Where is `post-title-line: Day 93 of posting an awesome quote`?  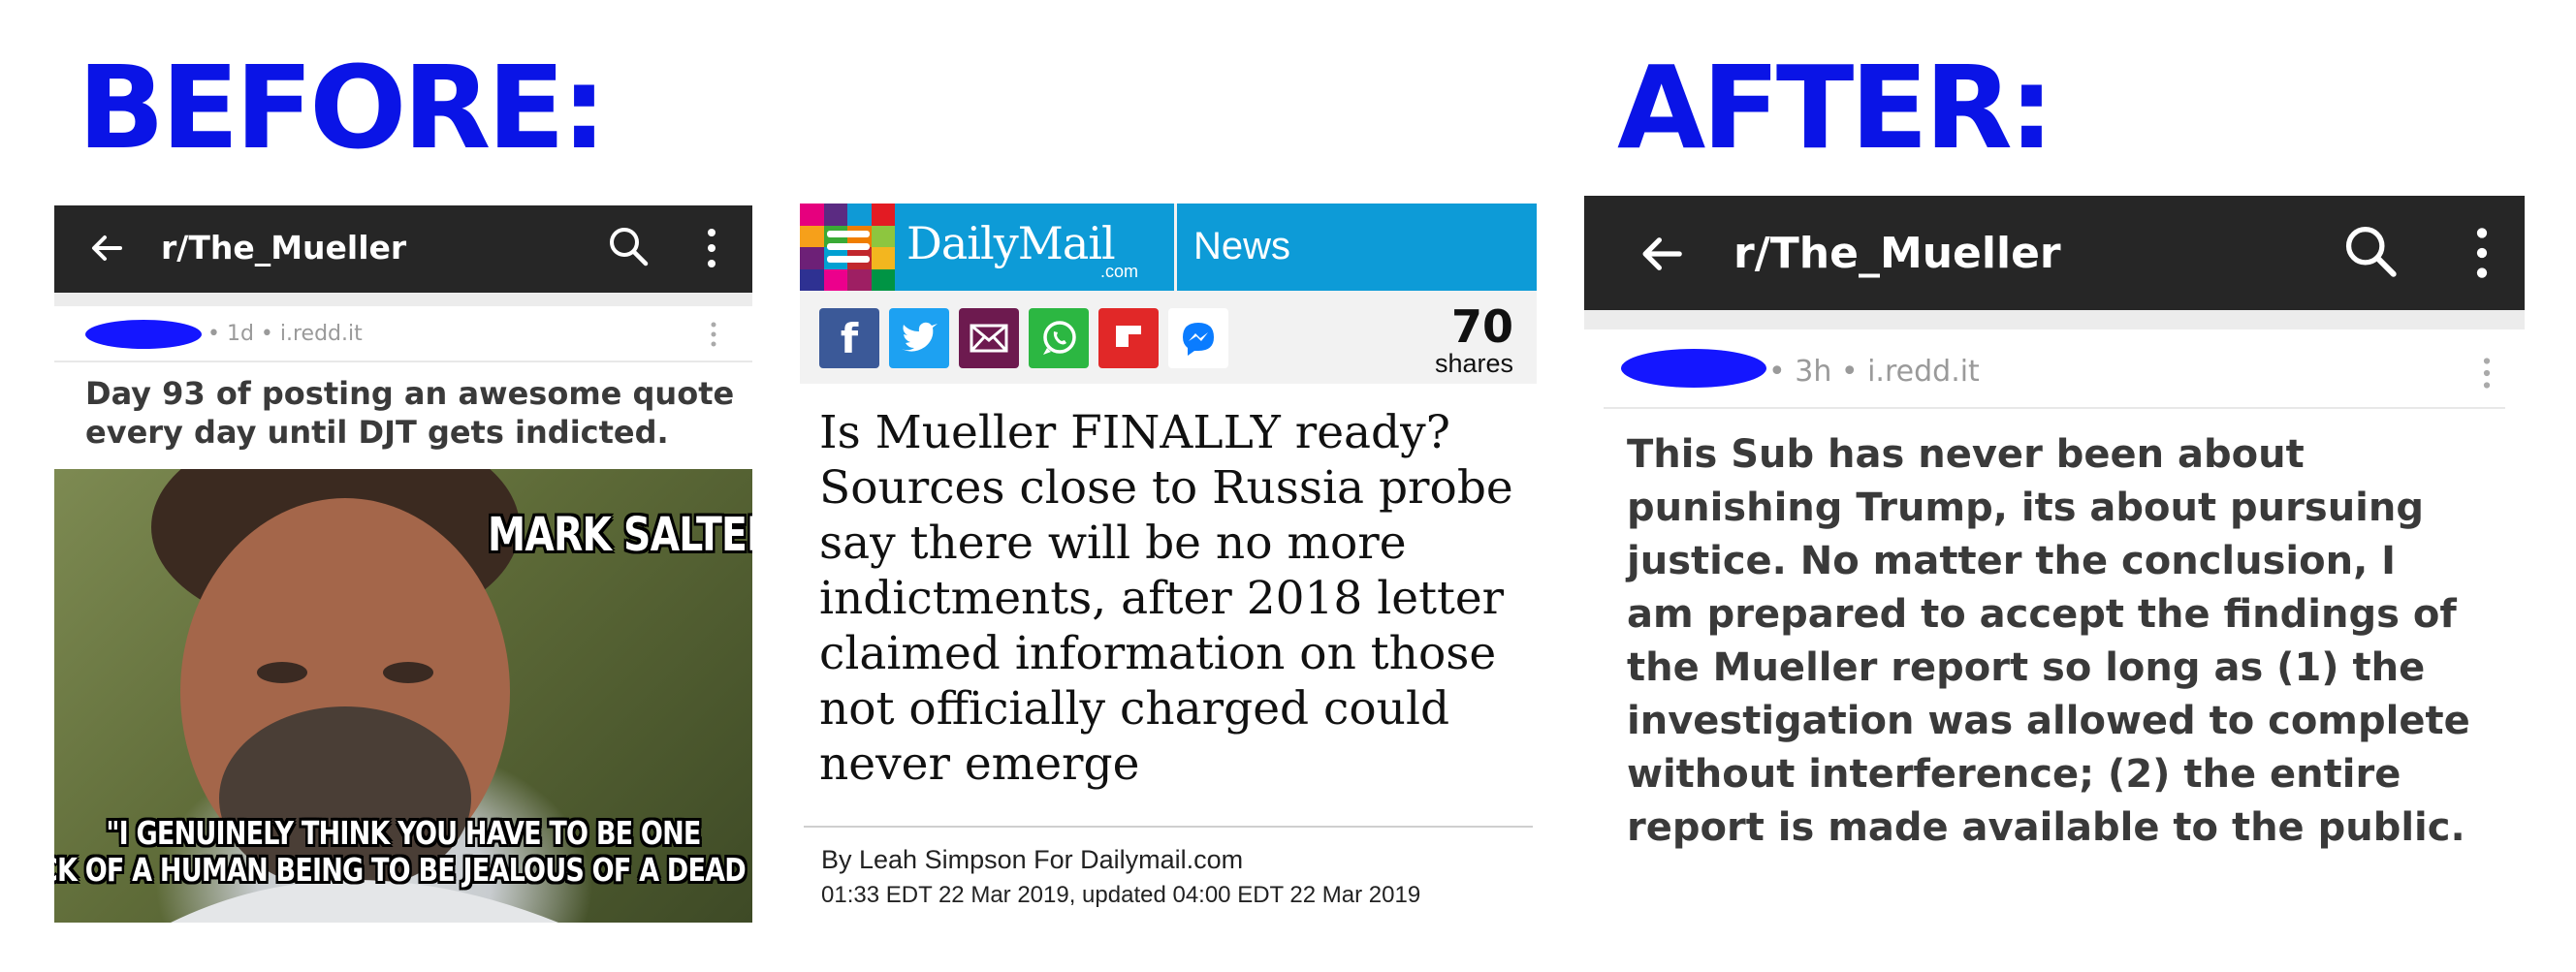
post-title-line: Day 93 of posting an awesome quote is located at coordinates (410, 393).